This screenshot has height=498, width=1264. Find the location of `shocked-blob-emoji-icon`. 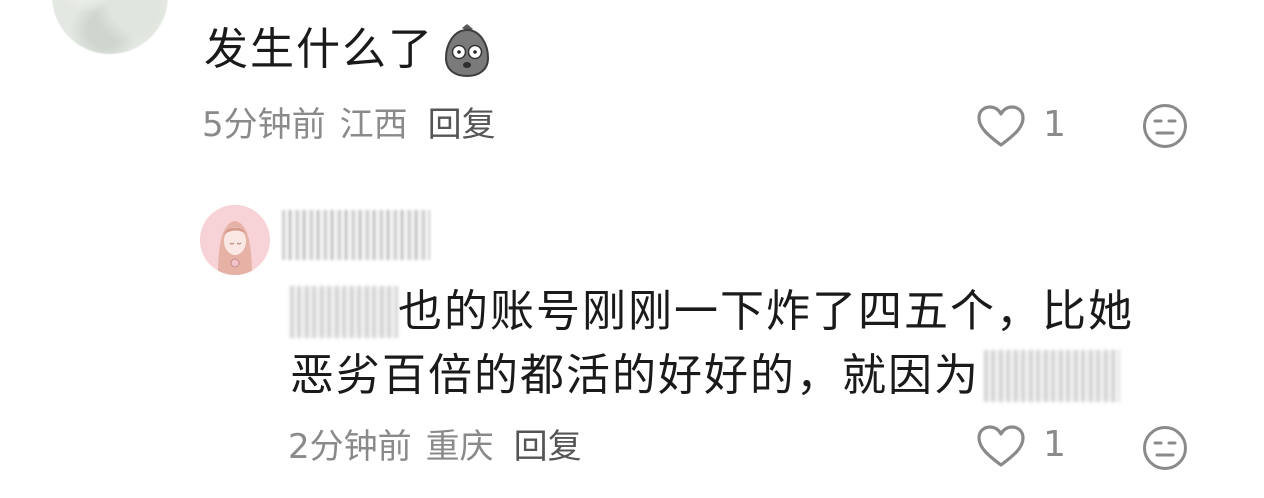

shocked-blob-emoji-icon is located at coordinates (467, 51).